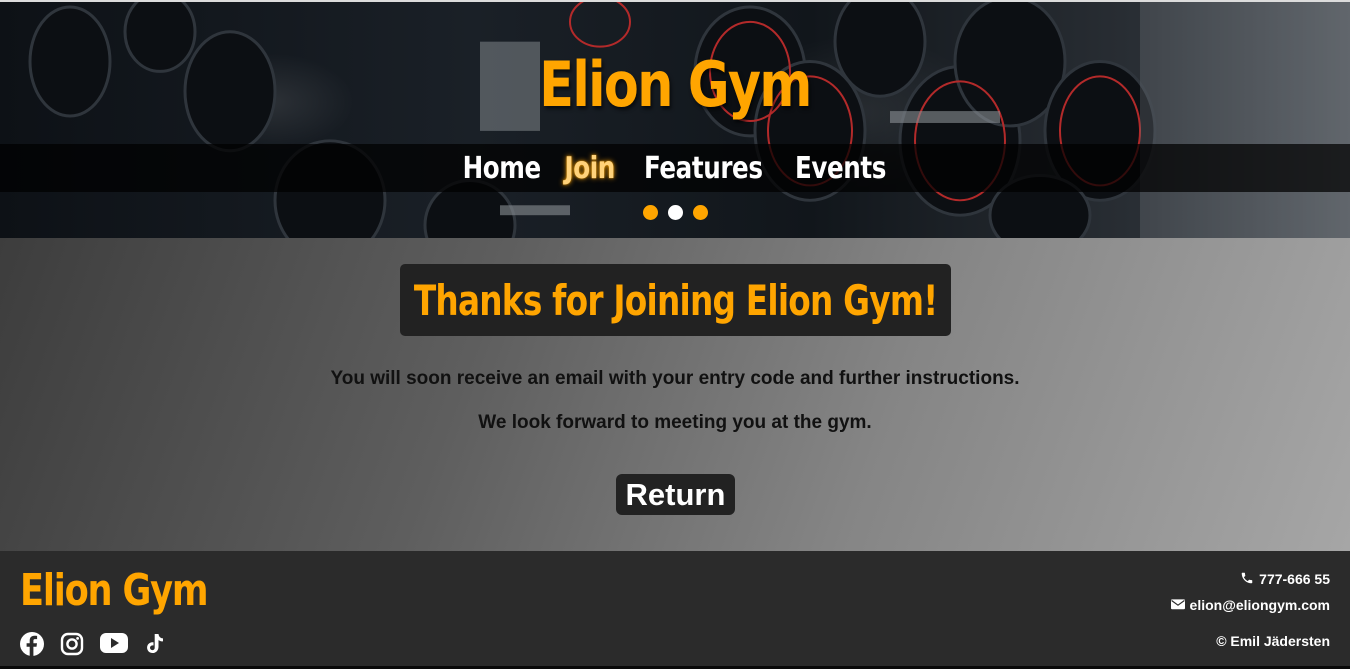 The width and height of the screenshot is (1350, 669). Describe the element at coordinates (703, 168) in the screenshot. I see `nav-link-features: Features` at that location.